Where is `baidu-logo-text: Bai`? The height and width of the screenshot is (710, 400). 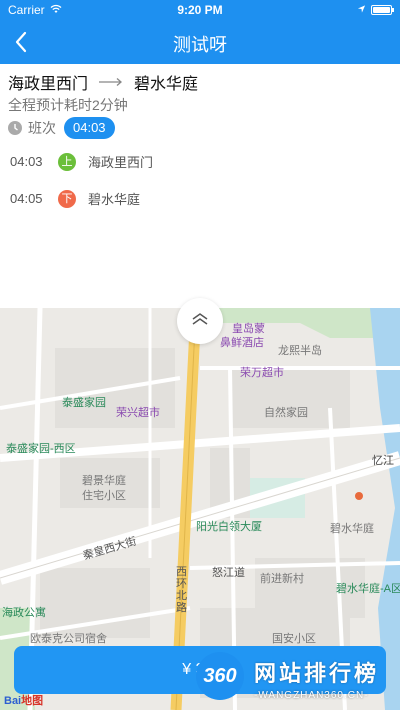 baidu-logo-text: Bai is located at coordinates (13, 701).